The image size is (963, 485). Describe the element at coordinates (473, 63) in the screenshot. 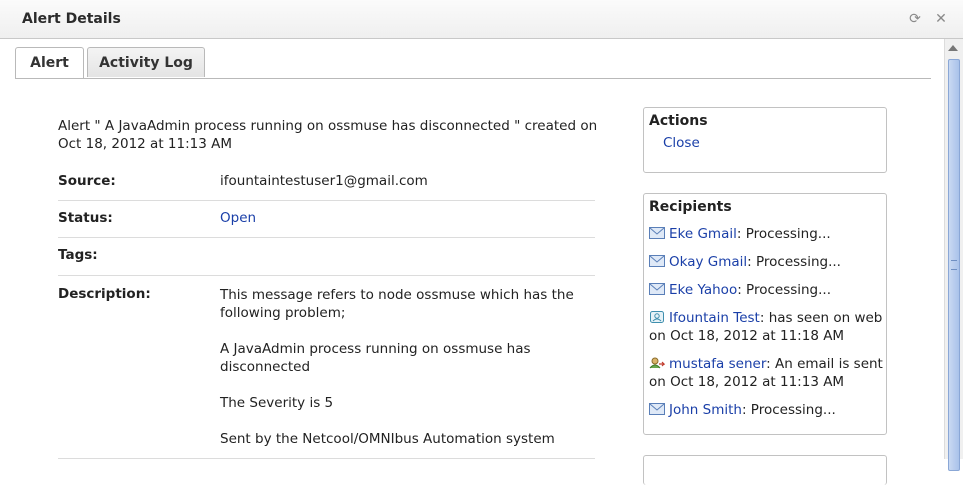

I see `tab-bar: Alert Activity Log` at that location.